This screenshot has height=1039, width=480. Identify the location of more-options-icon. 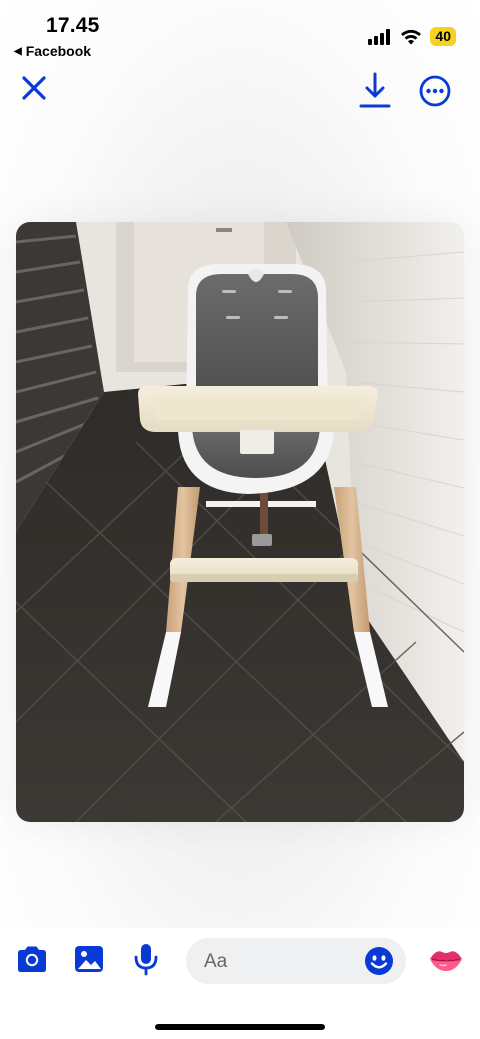
(435, 91).